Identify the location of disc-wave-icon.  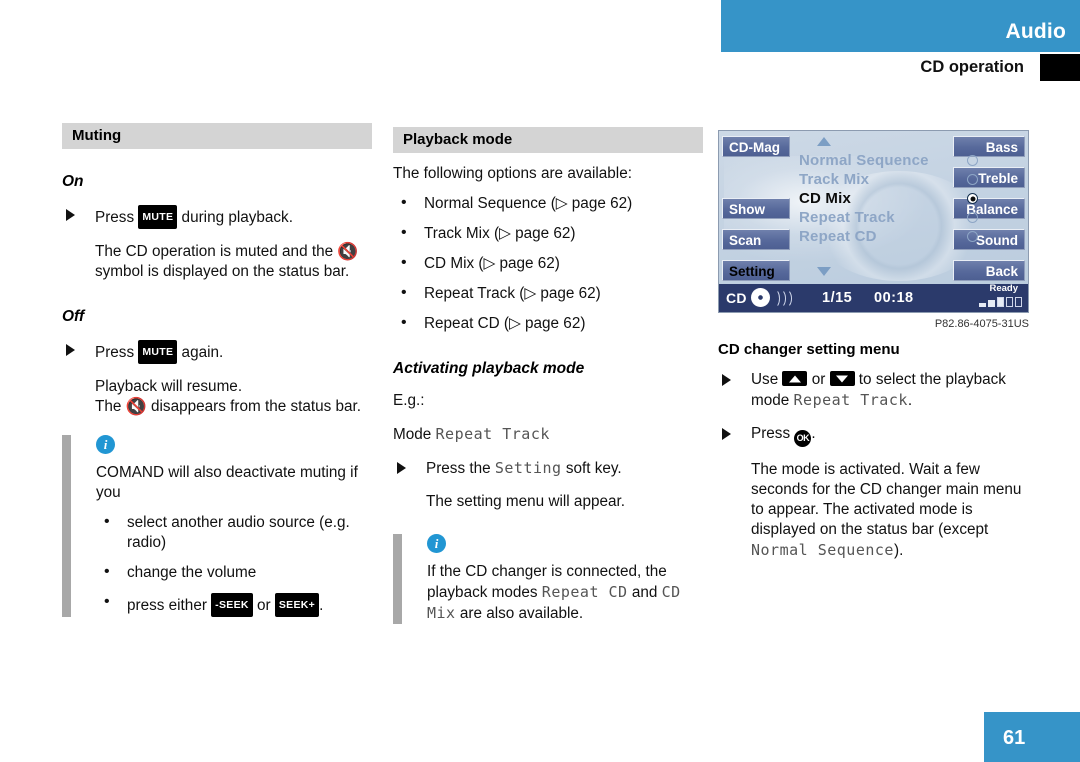
(785, 298).